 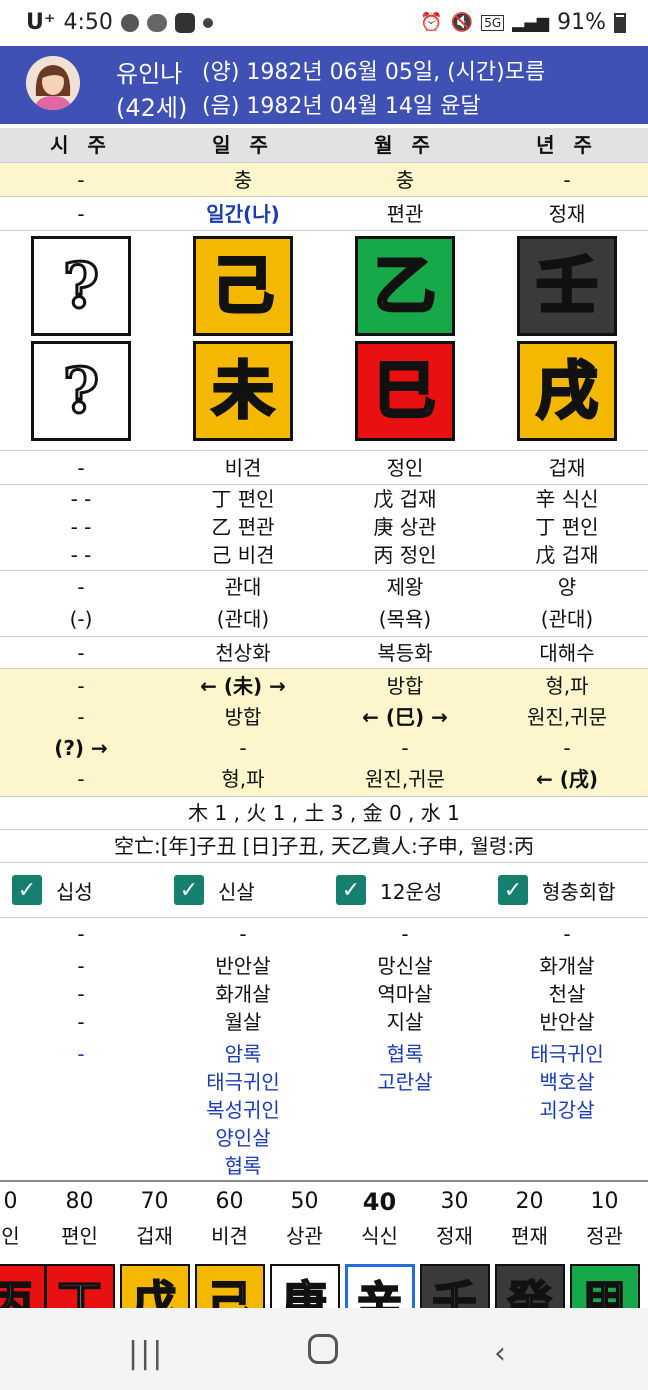 I want to click on home-button, so click(x=323, y=1353).